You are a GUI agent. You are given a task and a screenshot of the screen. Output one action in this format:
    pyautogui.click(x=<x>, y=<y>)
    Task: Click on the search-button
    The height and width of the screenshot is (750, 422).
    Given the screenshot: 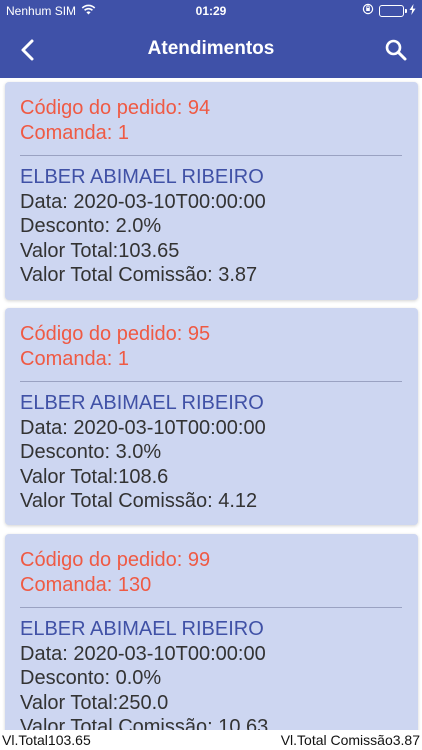 What is the action you would take?
    pyautogui.click(x=396, y=50)
    